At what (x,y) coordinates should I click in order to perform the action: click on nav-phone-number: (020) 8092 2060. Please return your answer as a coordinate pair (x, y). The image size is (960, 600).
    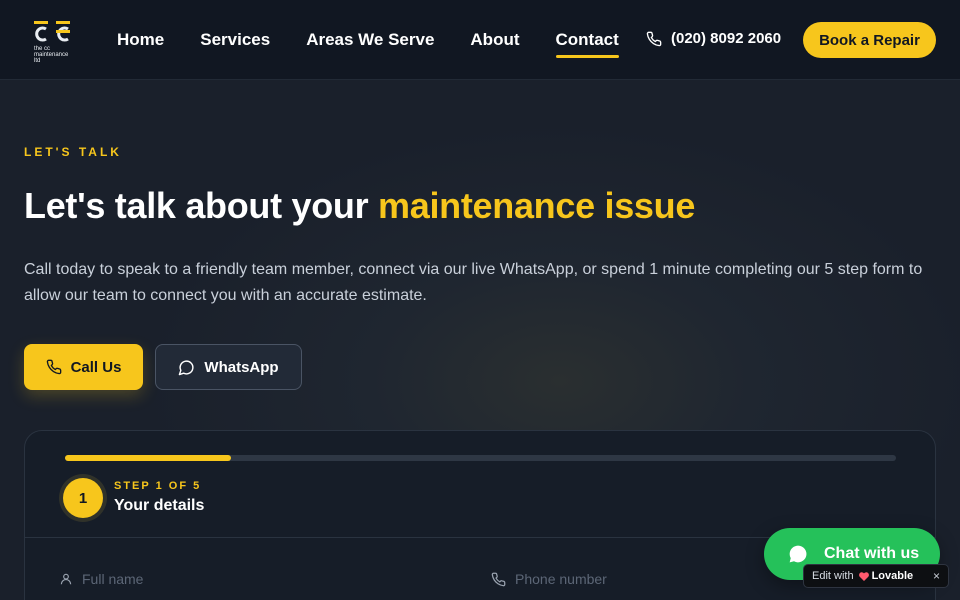
    Looking at the image, I should click on (726, 38).